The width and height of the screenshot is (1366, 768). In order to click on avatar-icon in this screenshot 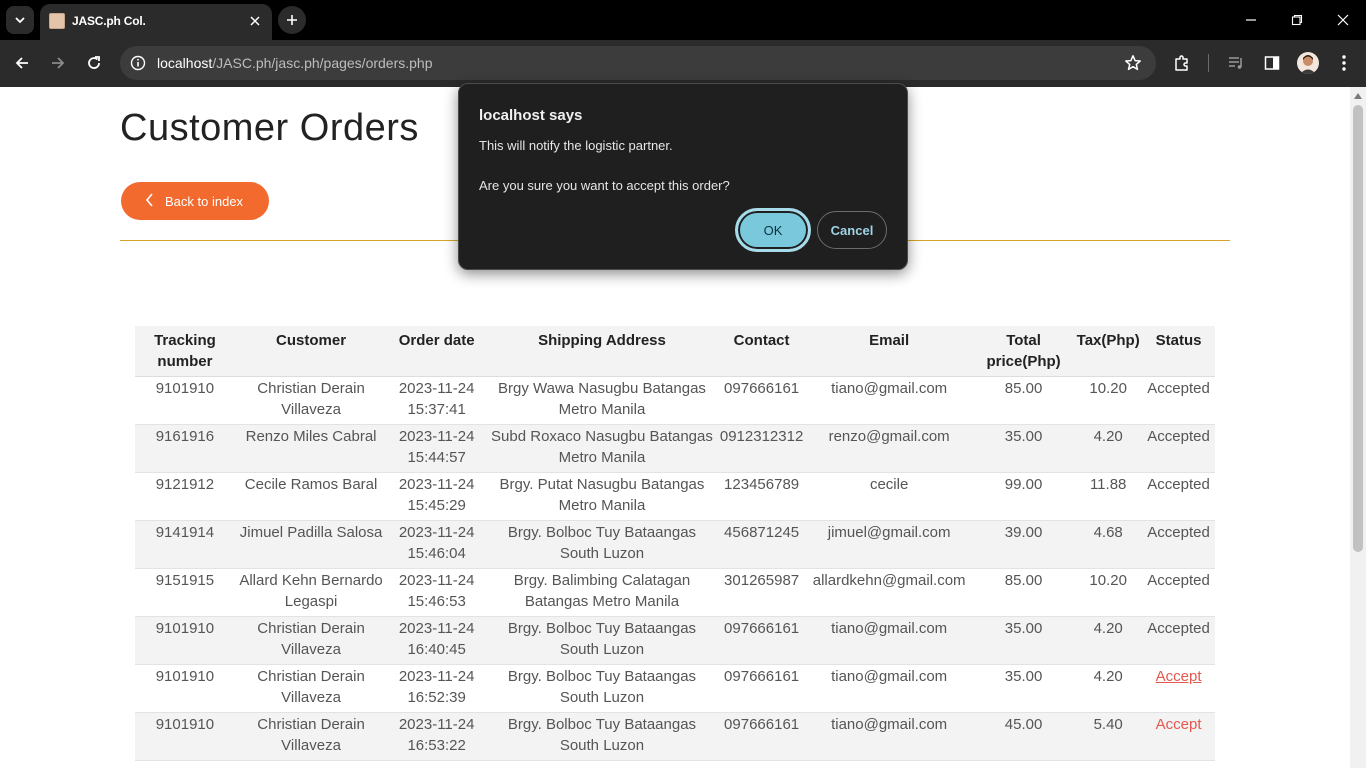, I will do `click(1308, 64)`.